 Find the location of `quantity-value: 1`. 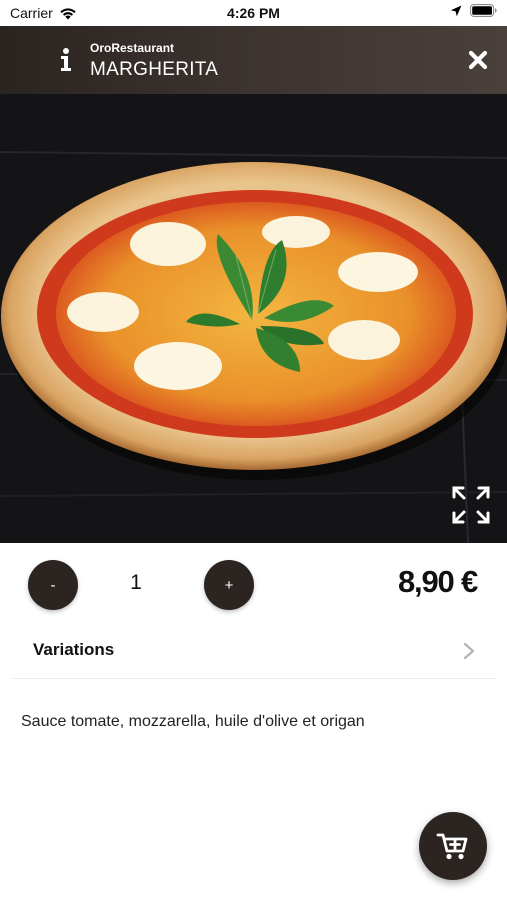

quantity-value: 1 is located at coordinates (136, 582).